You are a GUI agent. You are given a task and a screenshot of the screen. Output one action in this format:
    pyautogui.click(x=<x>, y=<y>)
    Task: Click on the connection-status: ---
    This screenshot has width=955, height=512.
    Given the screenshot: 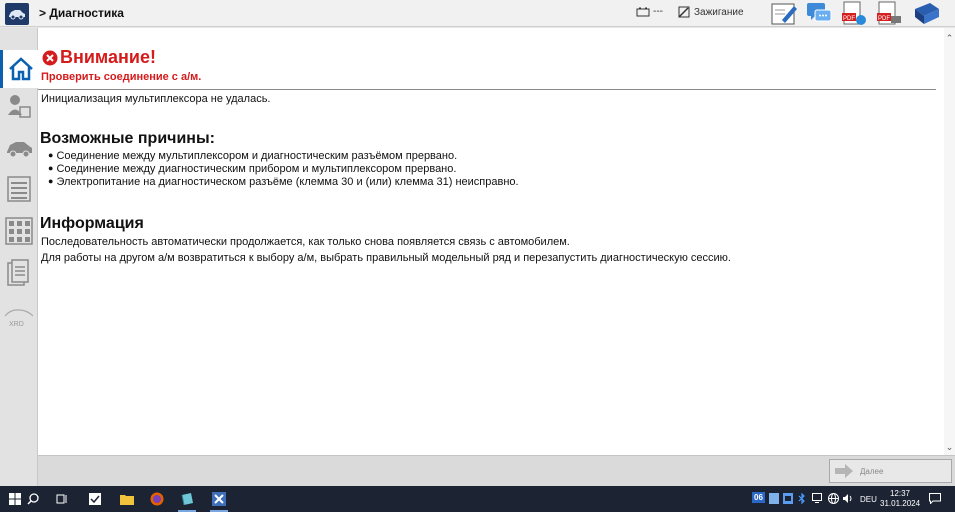 What is the action you would take?
    pyautogui.click(x=649, y=11)
    